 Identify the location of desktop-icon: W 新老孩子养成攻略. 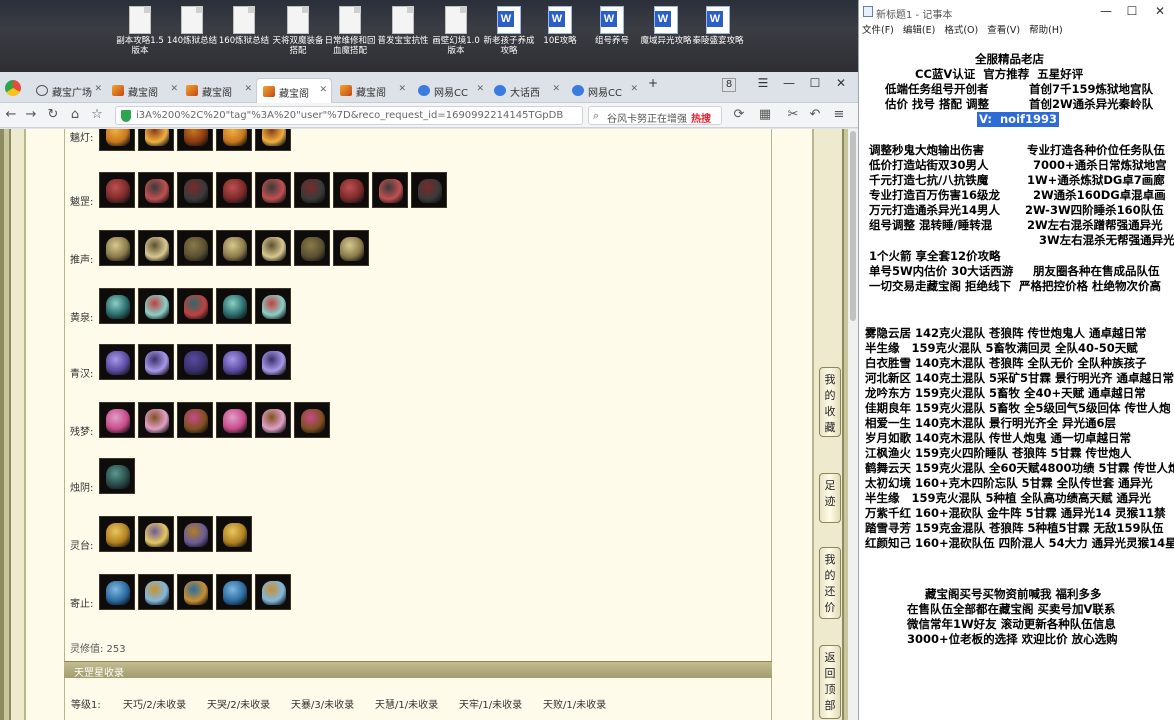
(509, 31).